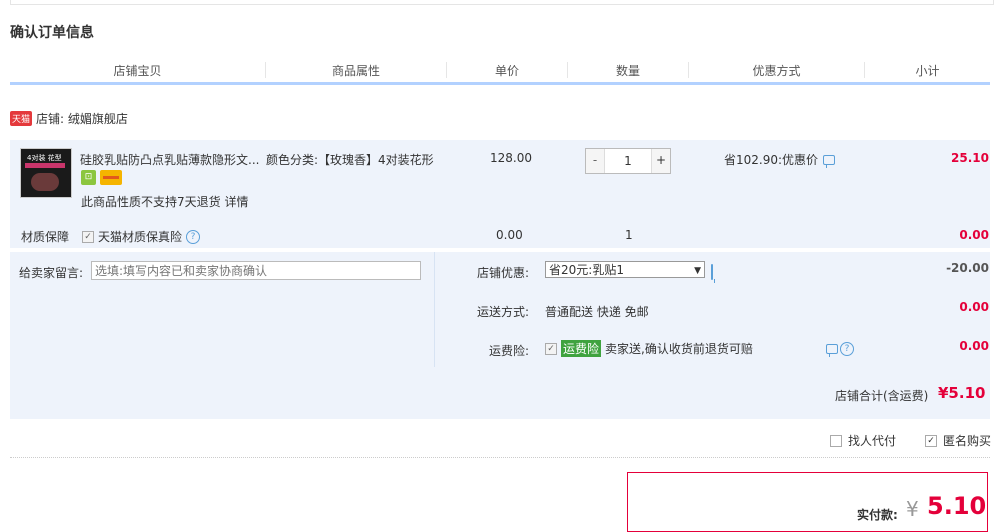  What do you see at coordinates (502, 2) in the screenshot?
I see `top-border` at bounding box center [502, 2].